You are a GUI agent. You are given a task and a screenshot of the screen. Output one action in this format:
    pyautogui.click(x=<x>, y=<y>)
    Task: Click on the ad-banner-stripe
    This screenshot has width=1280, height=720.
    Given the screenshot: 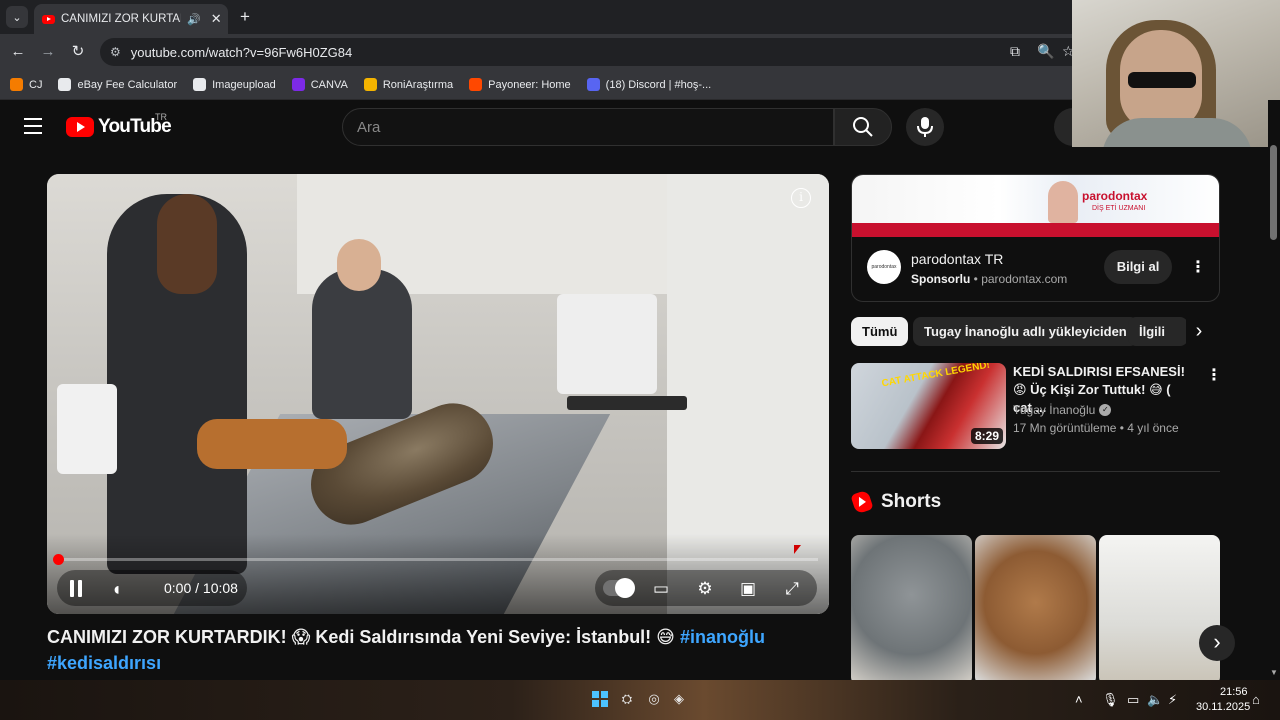 What is the action you would take?
    pyautogui.click(x=1035, y=230)
    